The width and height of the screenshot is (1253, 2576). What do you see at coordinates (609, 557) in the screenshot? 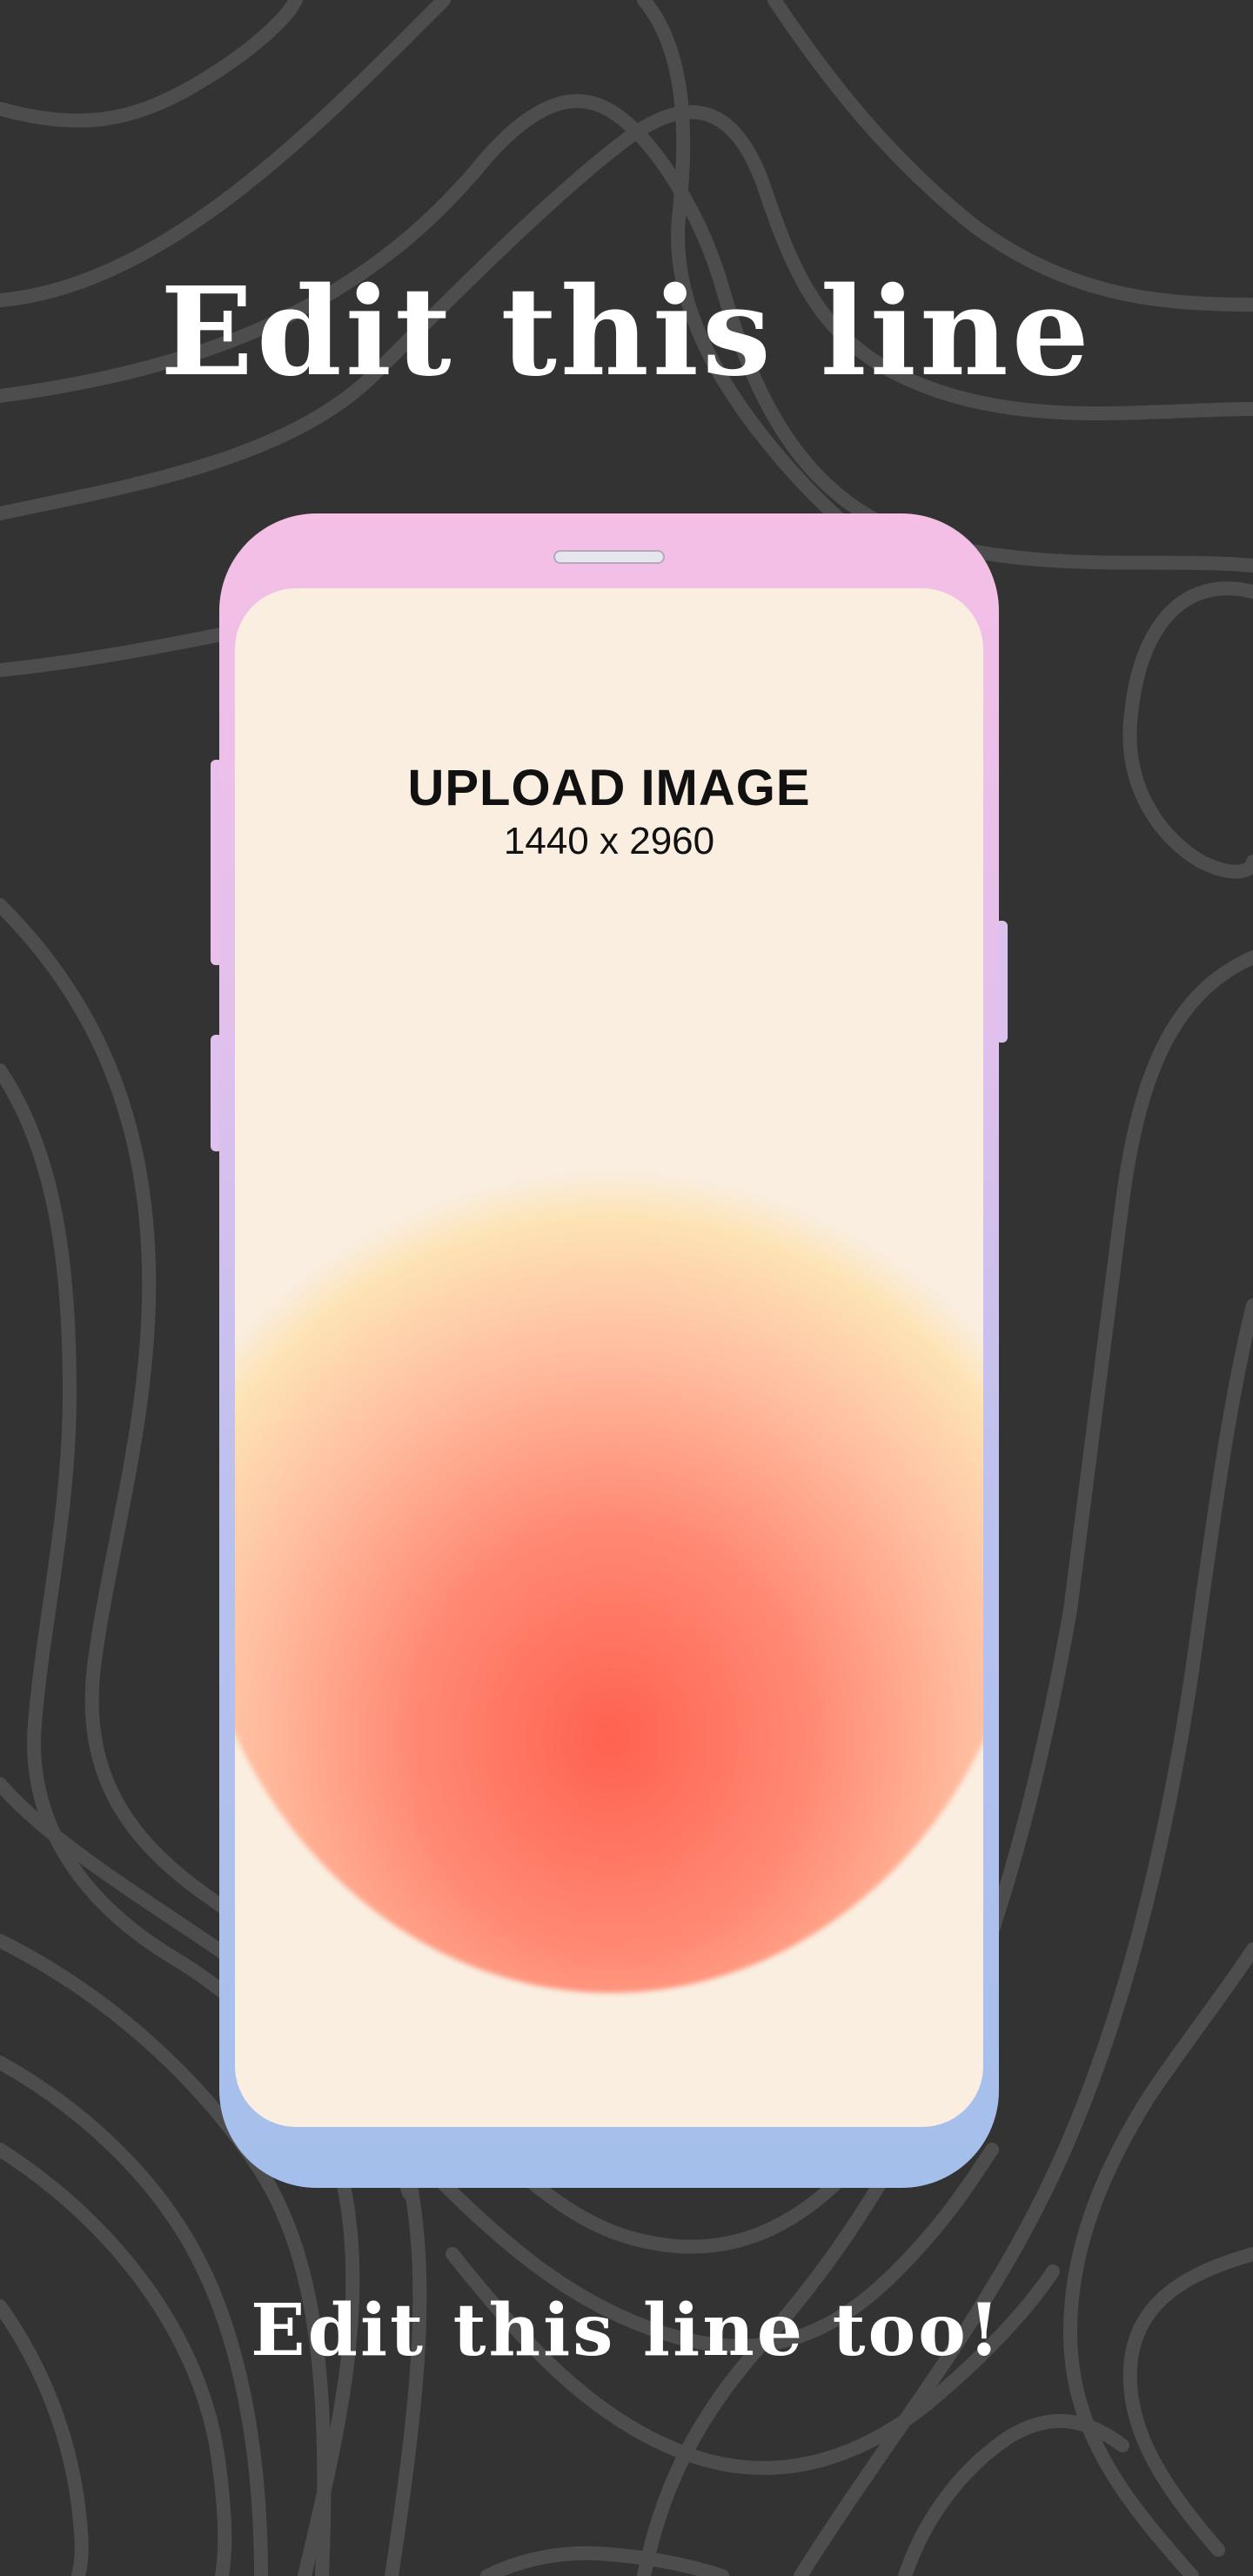
I see `phone-speaker` at bounding box center [609, 557].